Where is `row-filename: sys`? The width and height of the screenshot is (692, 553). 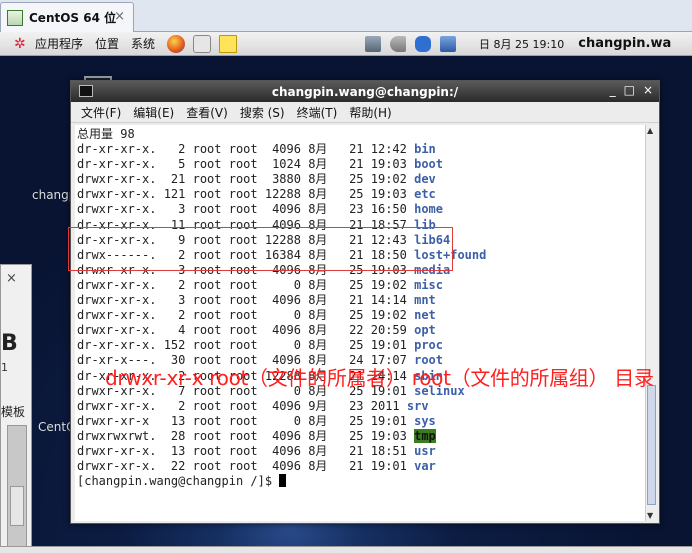 row-filename: sys is located at coordinates (425, 420).